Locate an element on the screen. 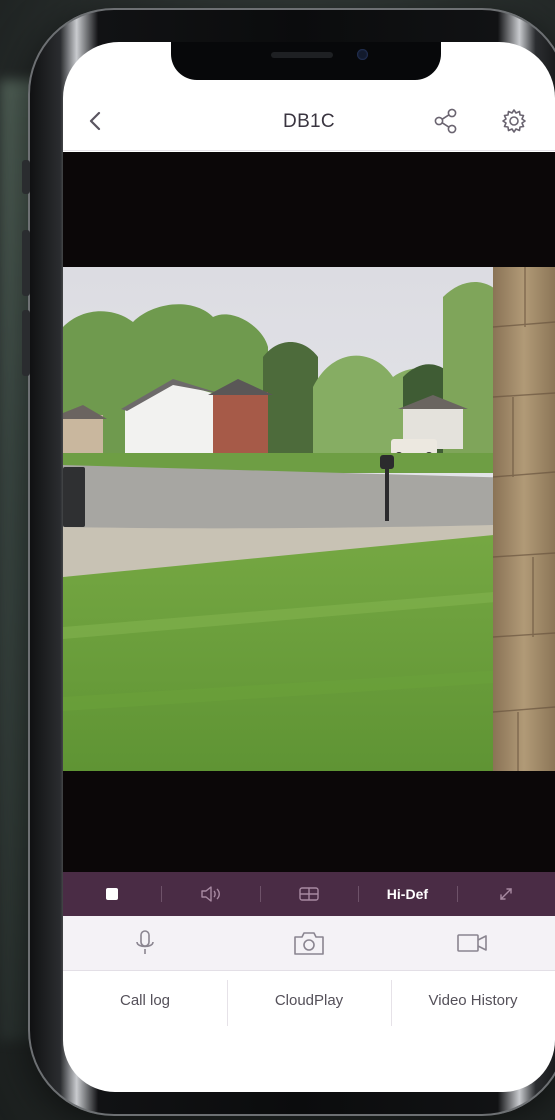 The height and width of the screenshot is (1120, 555). mute-switch is located at coordinates (26, 177).